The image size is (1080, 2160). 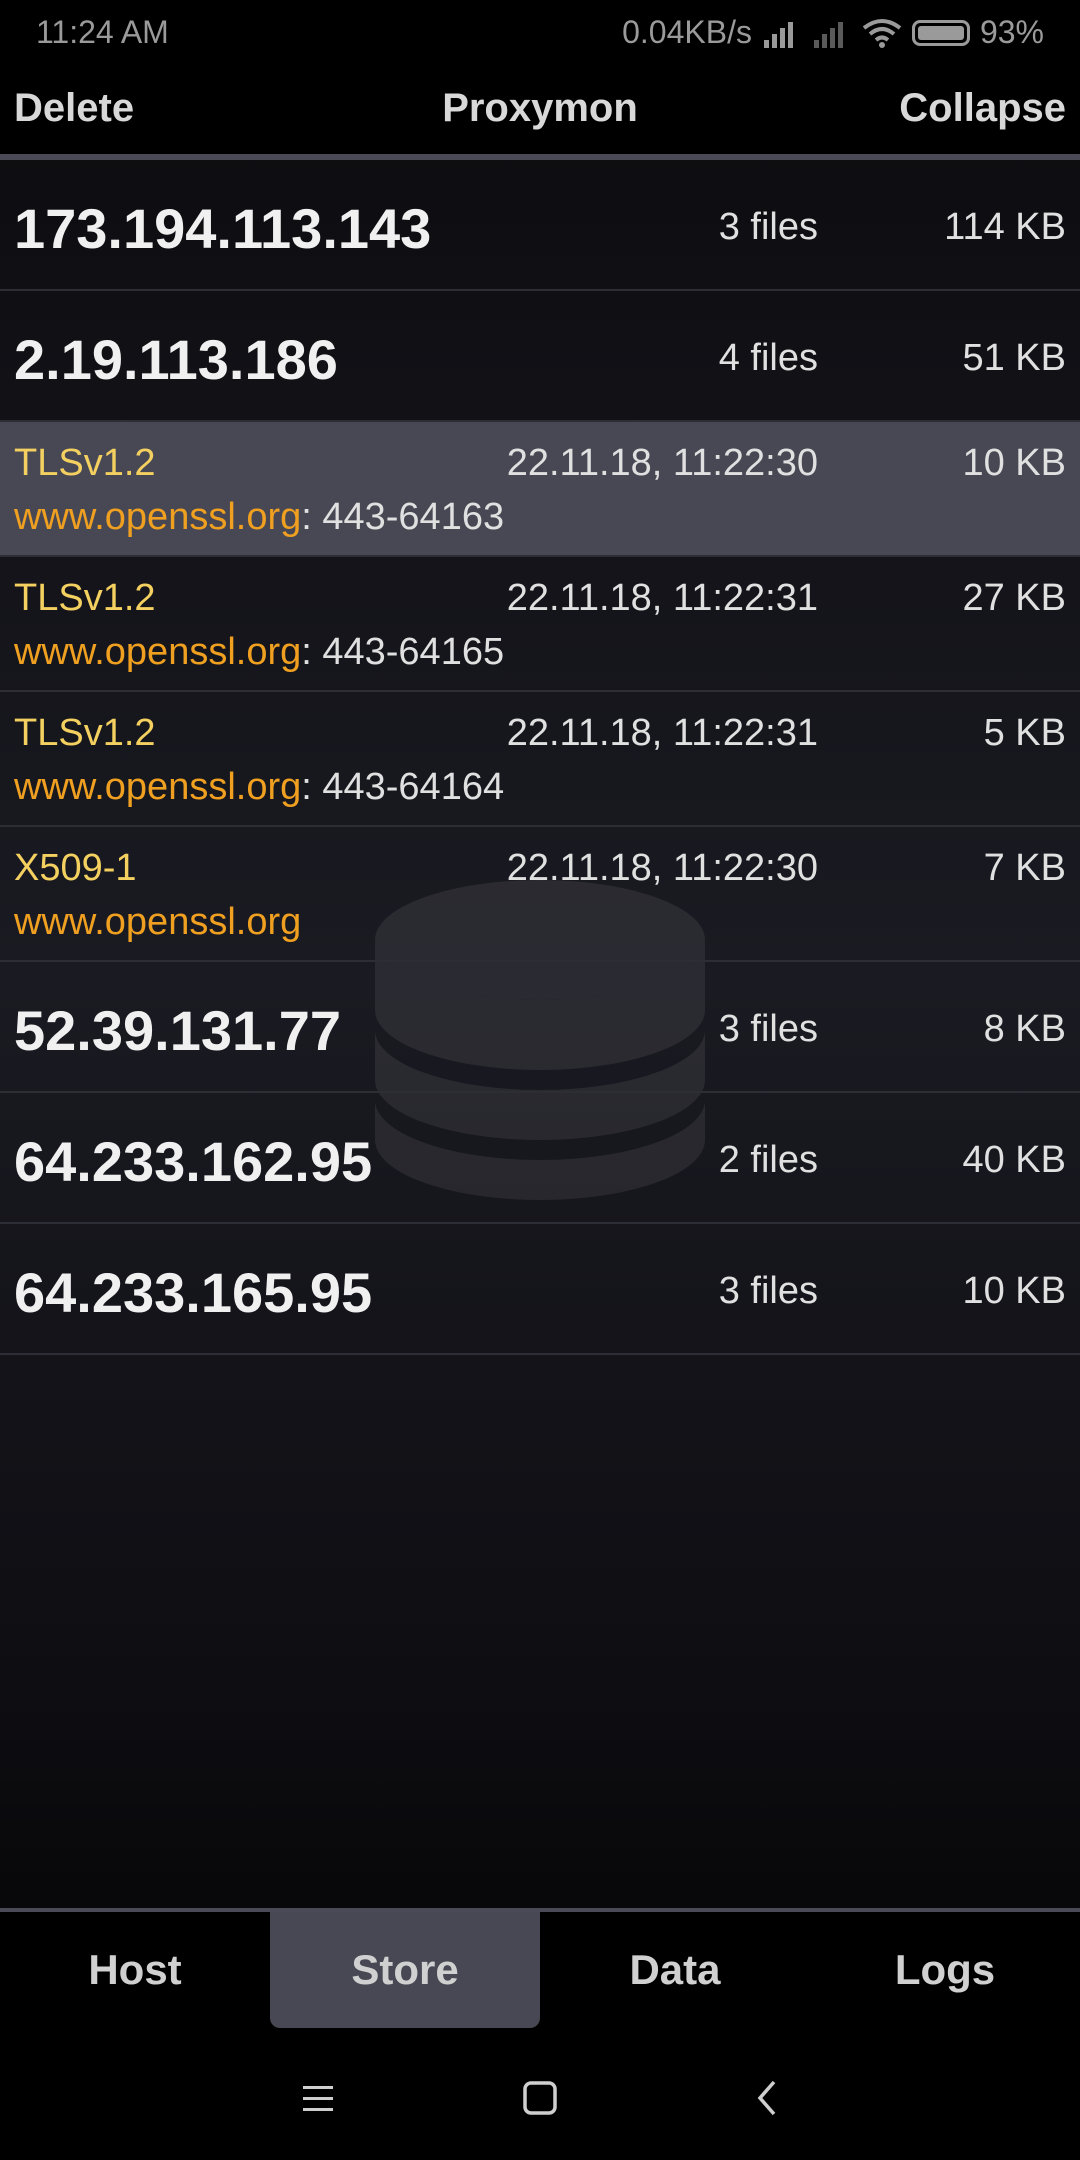 What do you see at coordinates (193, 1161) in the screenshot?
I see `host-ip: 64.233.162.95` at bounding box center [193, 1161].